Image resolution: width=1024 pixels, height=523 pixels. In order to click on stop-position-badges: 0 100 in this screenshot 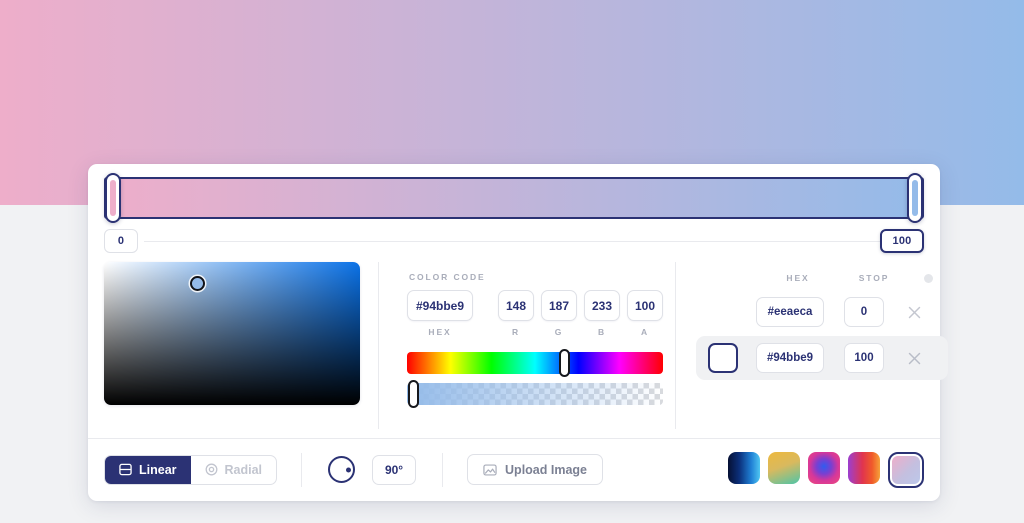, I will do `click(514, 241)`.